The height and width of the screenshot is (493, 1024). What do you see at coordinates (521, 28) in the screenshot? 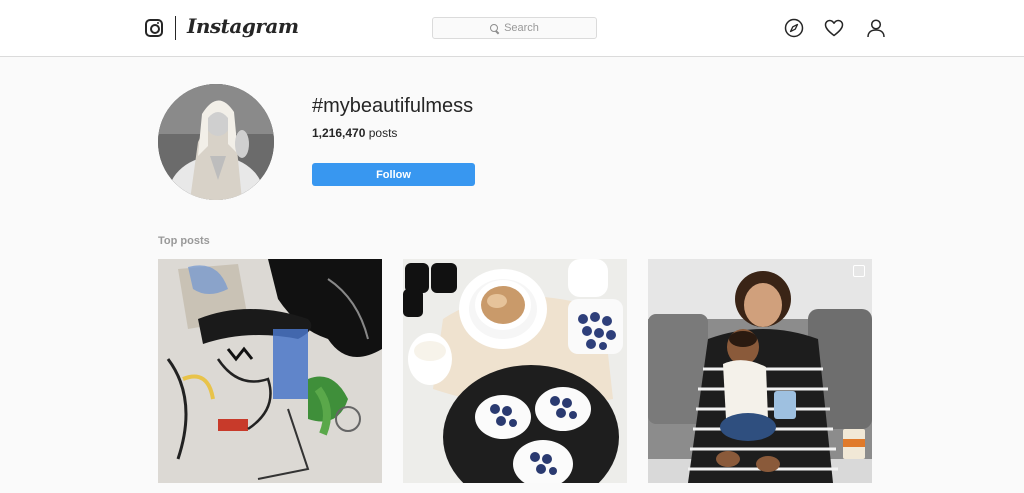
I see `search-placeholder: Search` at bounding box center [521, 28].